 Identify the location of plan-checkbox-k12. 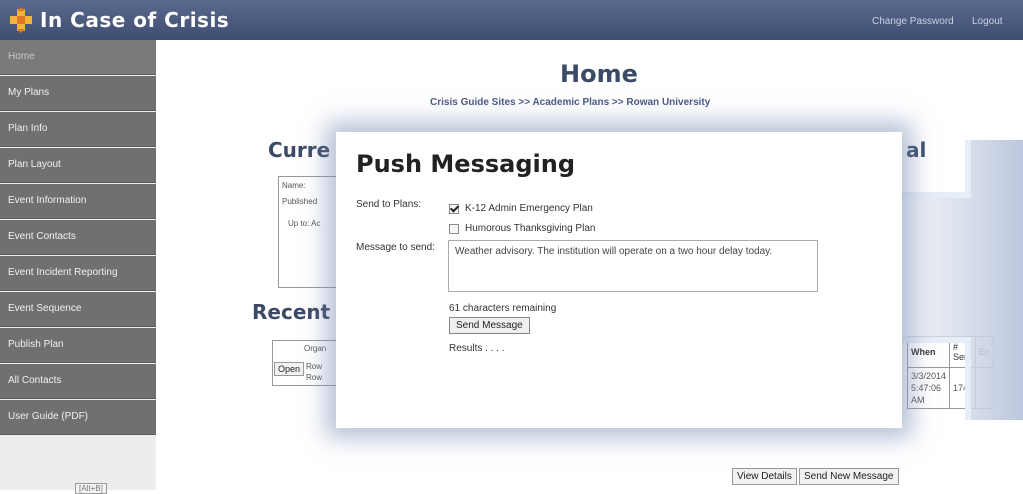
(454, 208).